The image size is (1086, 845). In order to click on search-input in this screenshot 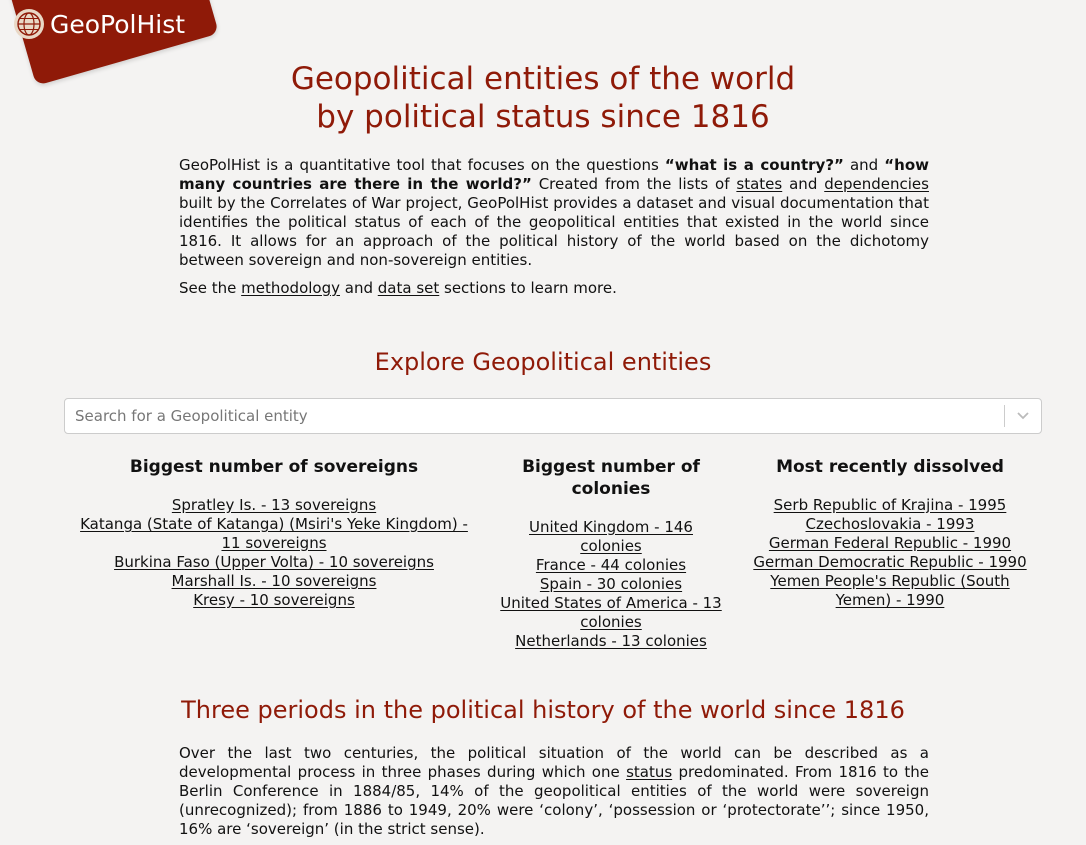, I will do `click(534, 416)`.